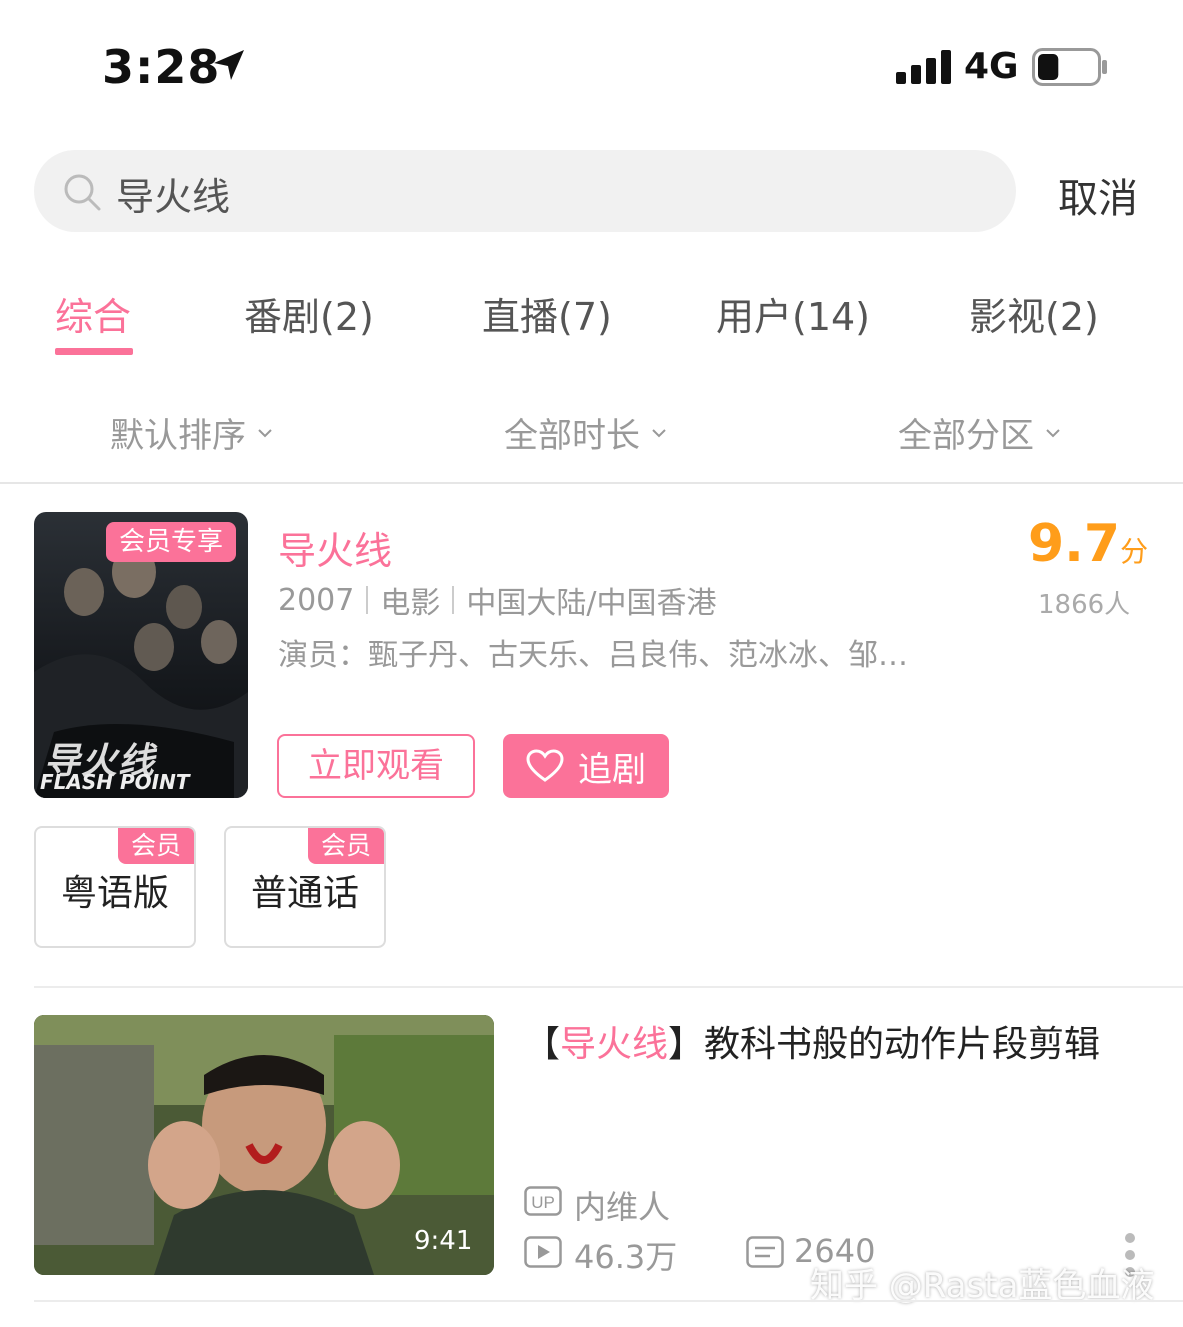 The width and height of the screenshot is (1183, 1327). Describe the element at coordinates (572, 436) in the screenshot. I see `duration-filter-label: 全部时长` at that location.